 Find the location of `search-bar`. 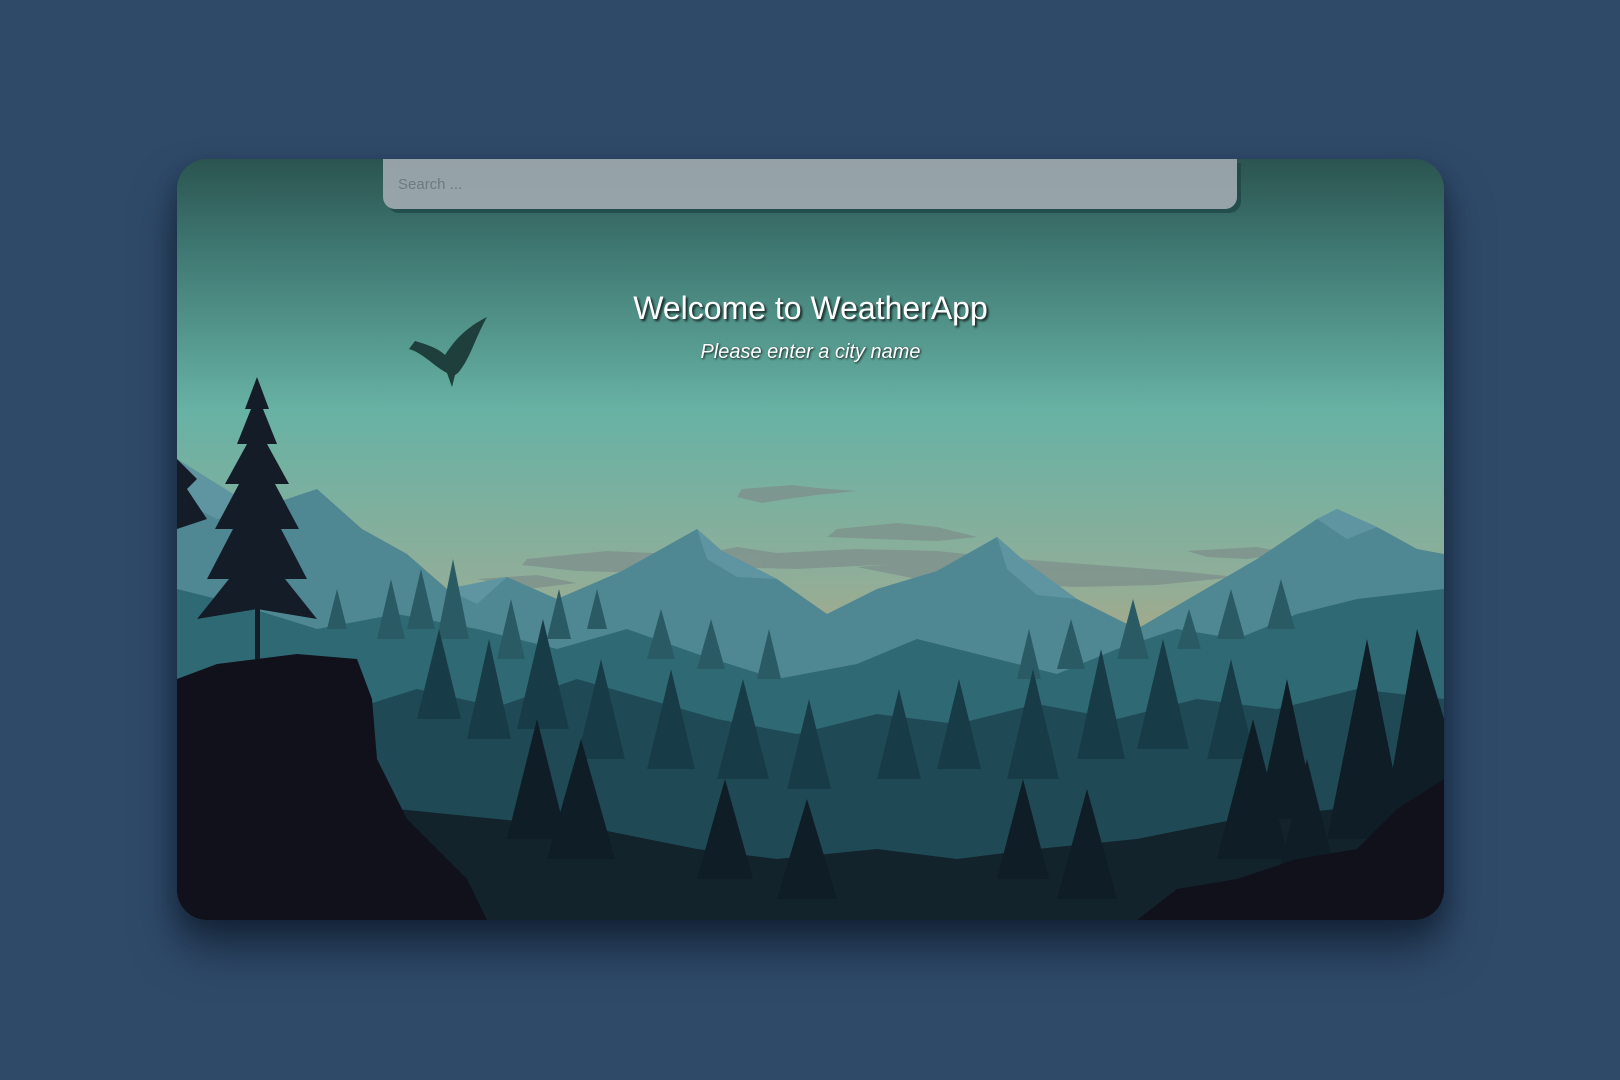

search-bar is located at coordinates (810, 184).